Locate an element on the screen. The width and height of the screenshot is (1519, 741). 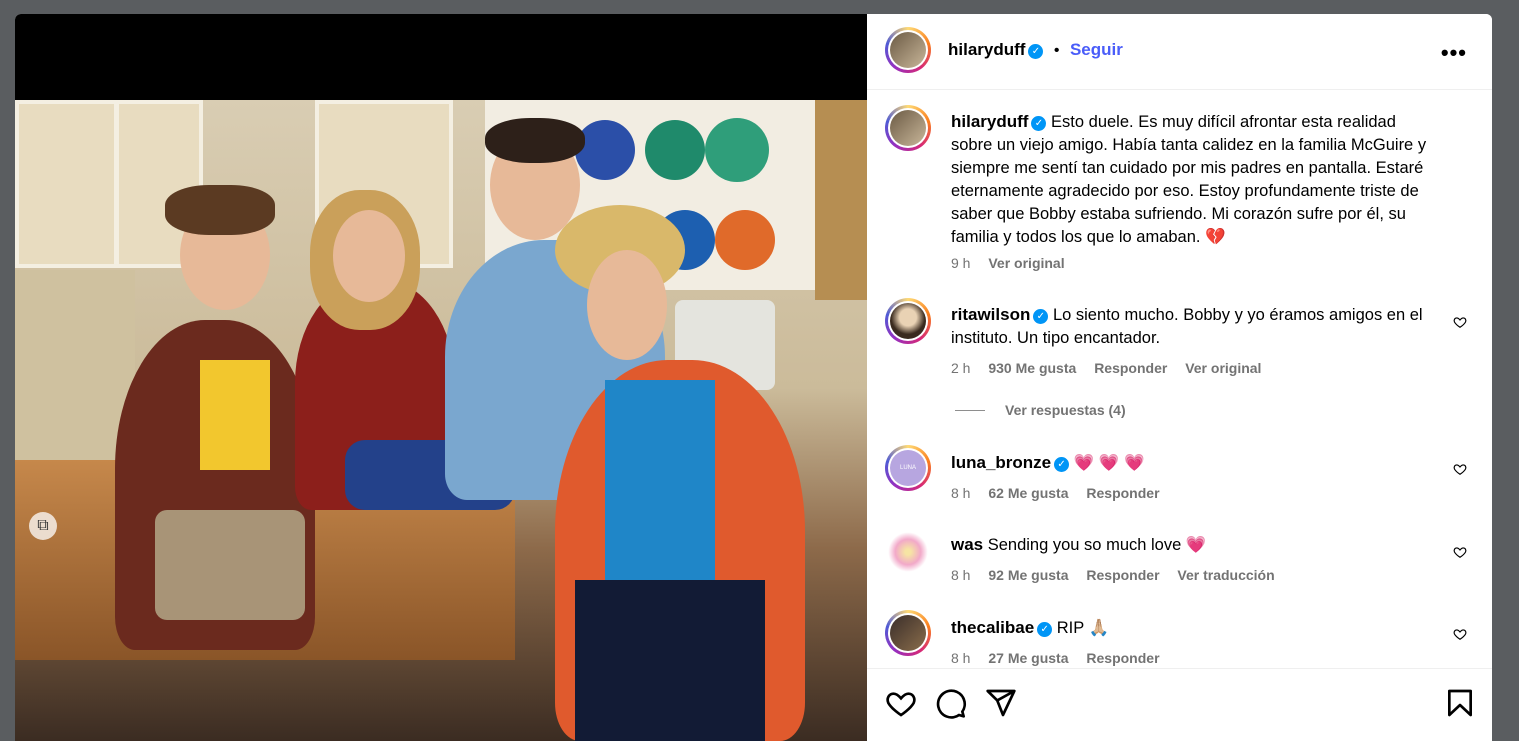
share-send-icon is located at coordinates (1001, 703).